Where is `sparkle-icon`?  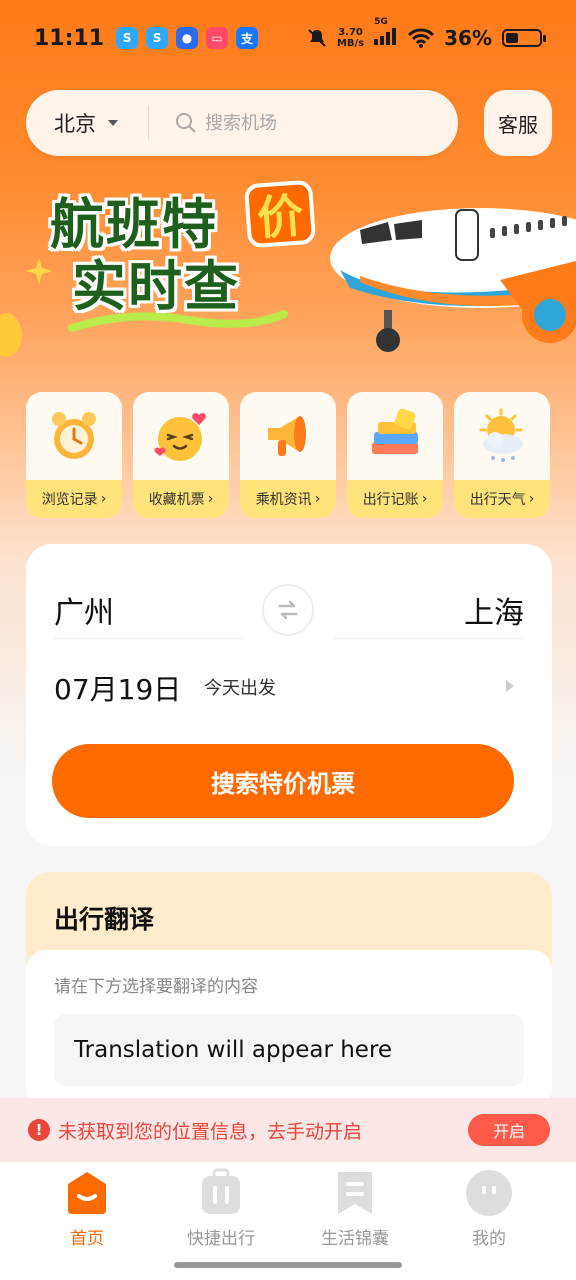 sparkle-icon is located at coordinates (39, 271).